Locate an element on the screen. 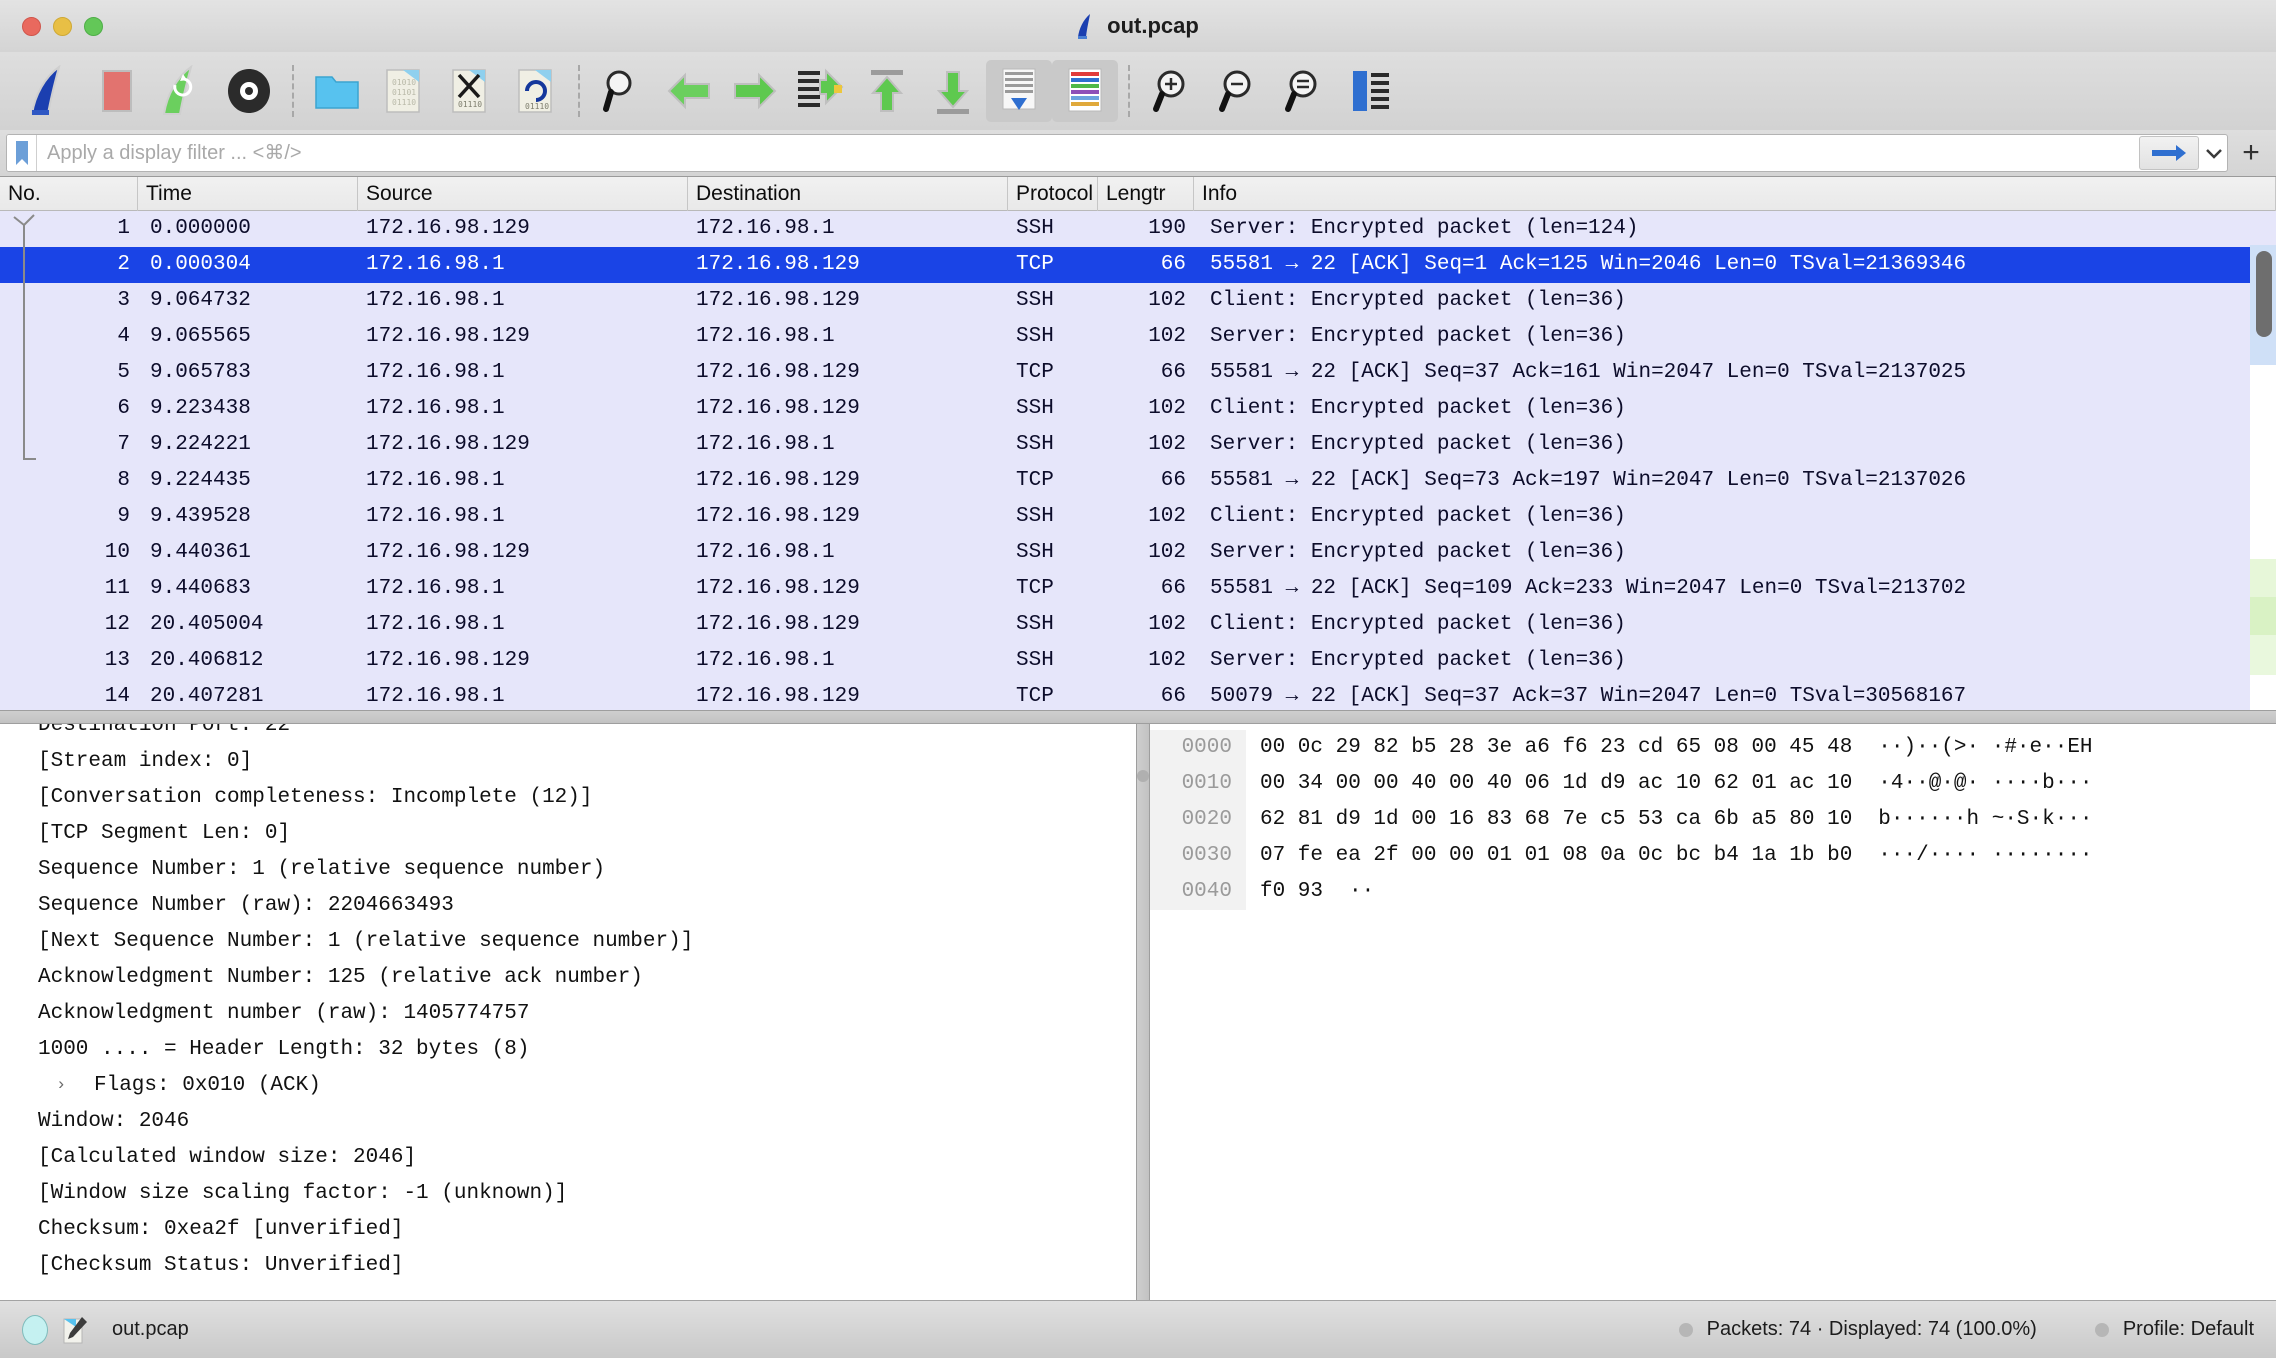 This screenshot has height=1358, width=2276. expert-info-icon is located at coordinates (75, 1330).